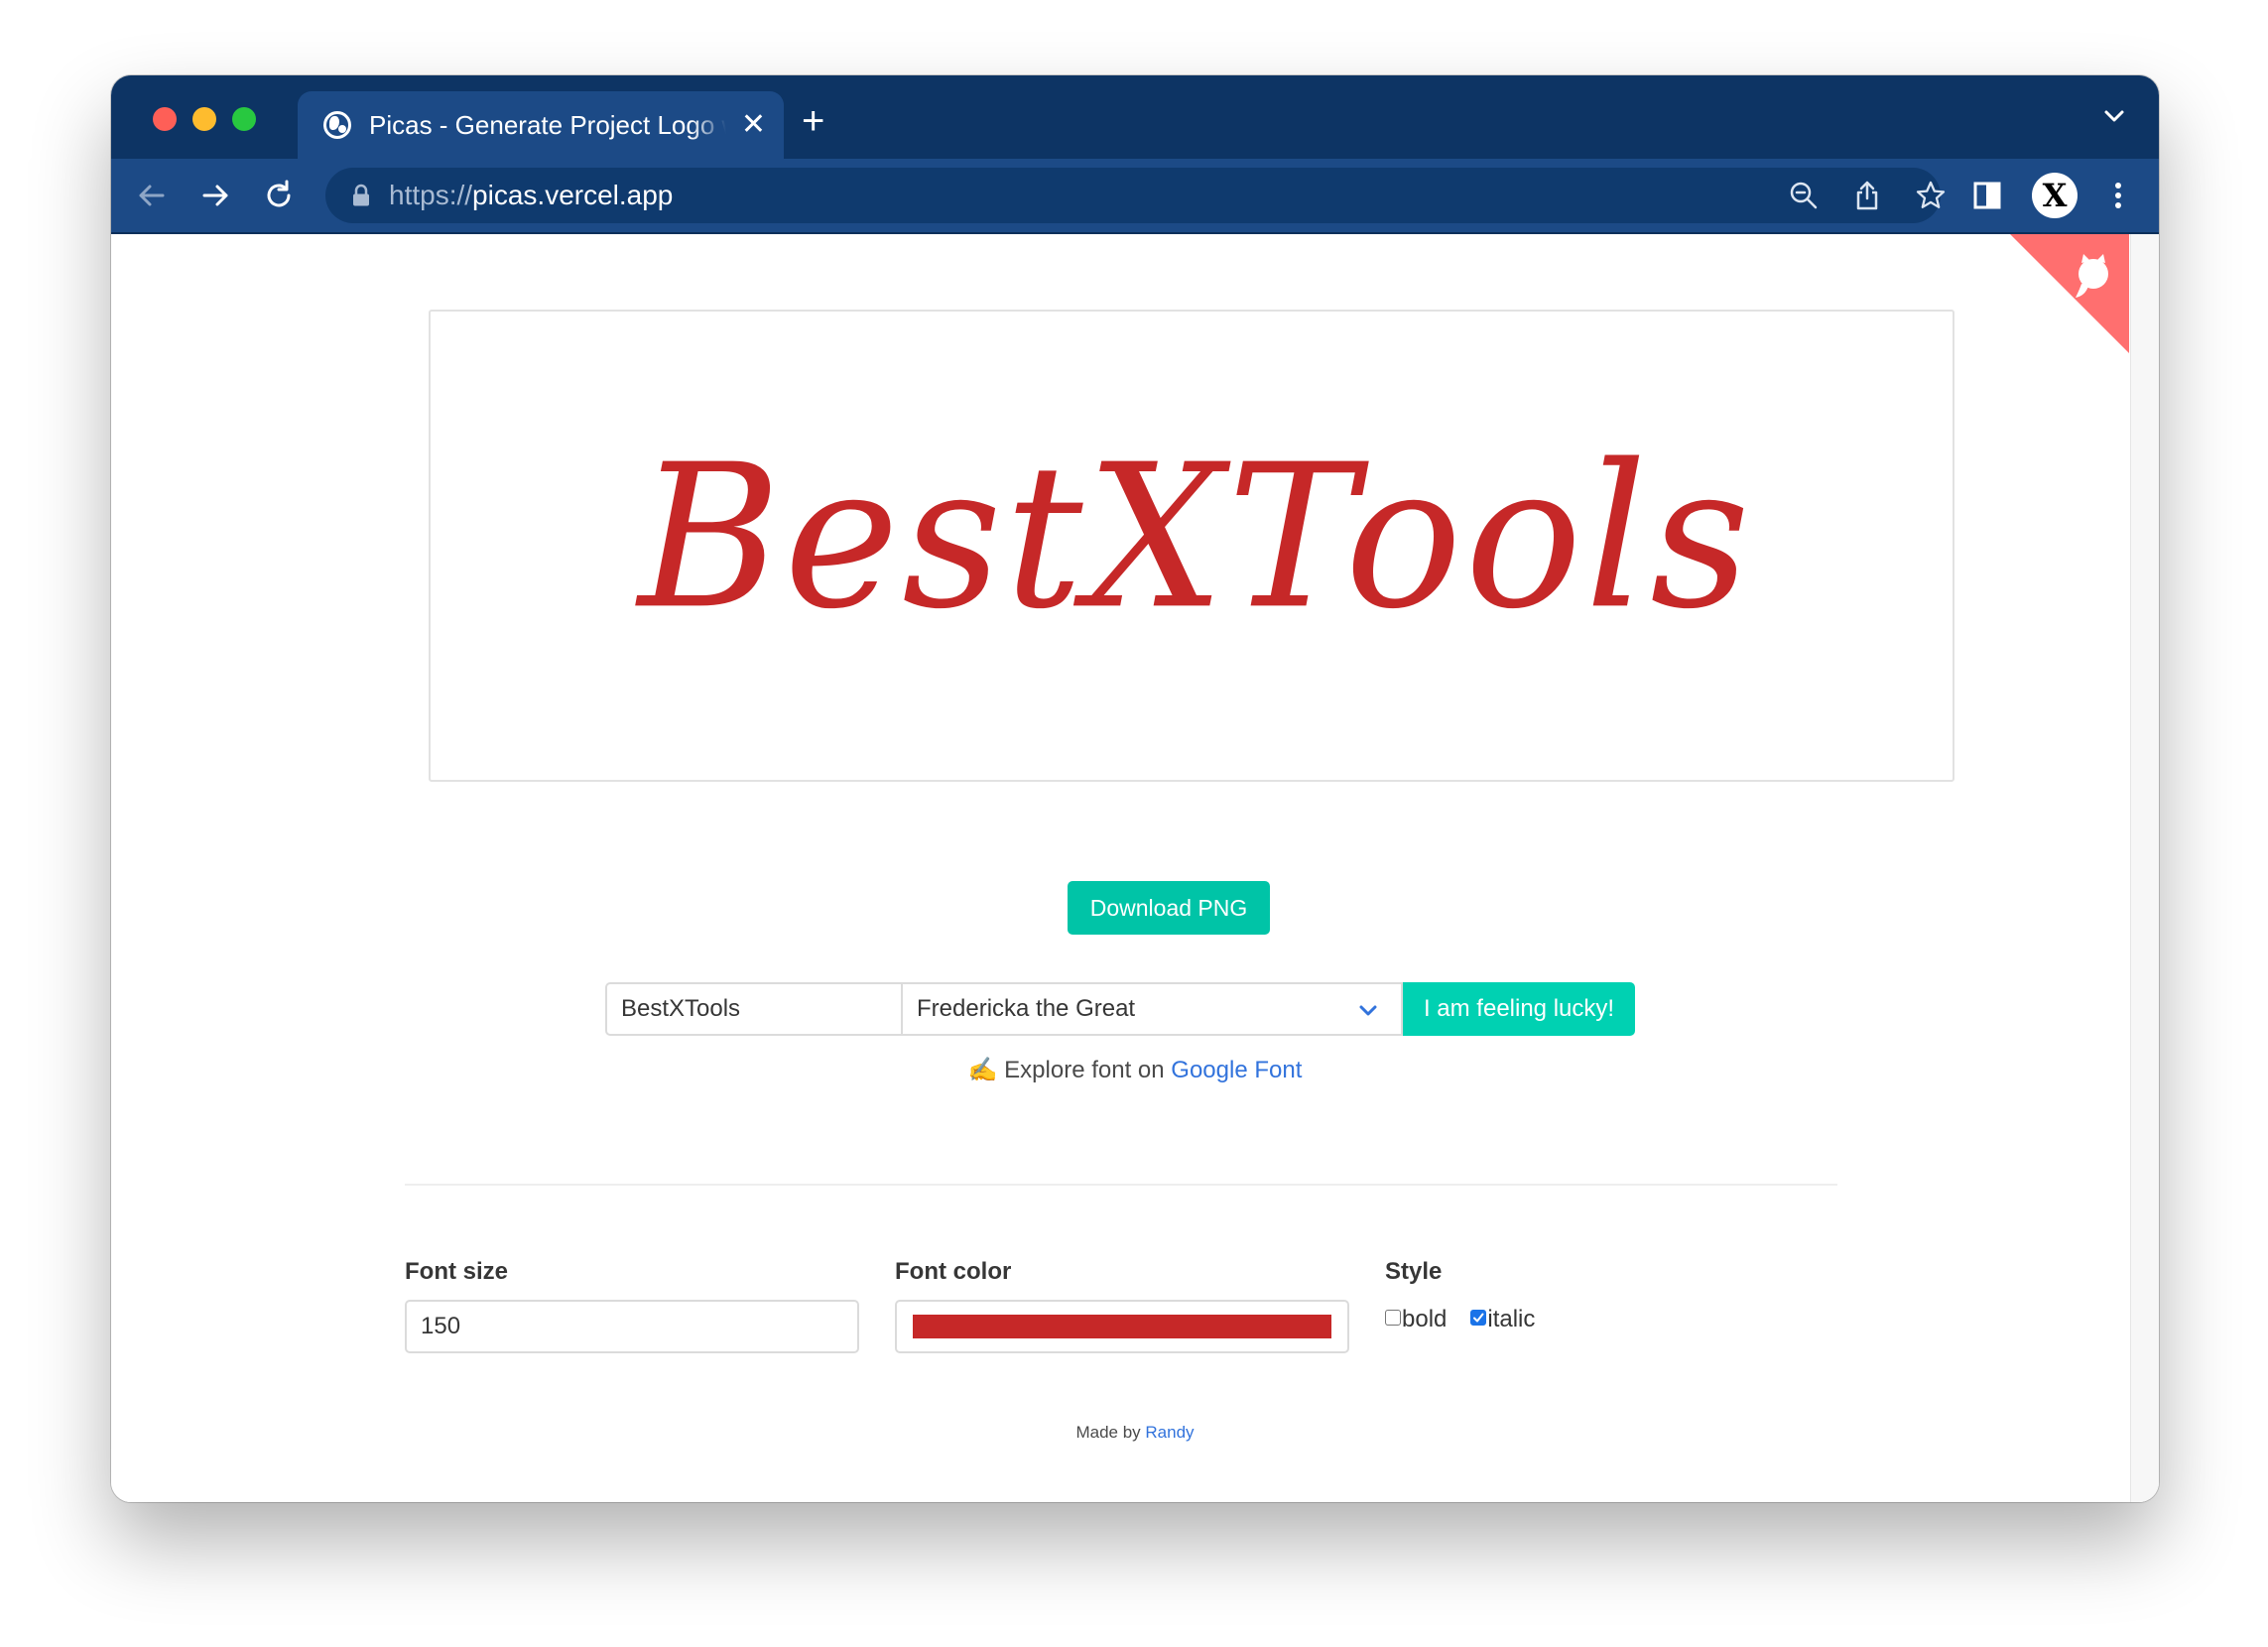 The image size is (2268, 1647). I want to click on author-link: Randy, so click(1169, 1433).